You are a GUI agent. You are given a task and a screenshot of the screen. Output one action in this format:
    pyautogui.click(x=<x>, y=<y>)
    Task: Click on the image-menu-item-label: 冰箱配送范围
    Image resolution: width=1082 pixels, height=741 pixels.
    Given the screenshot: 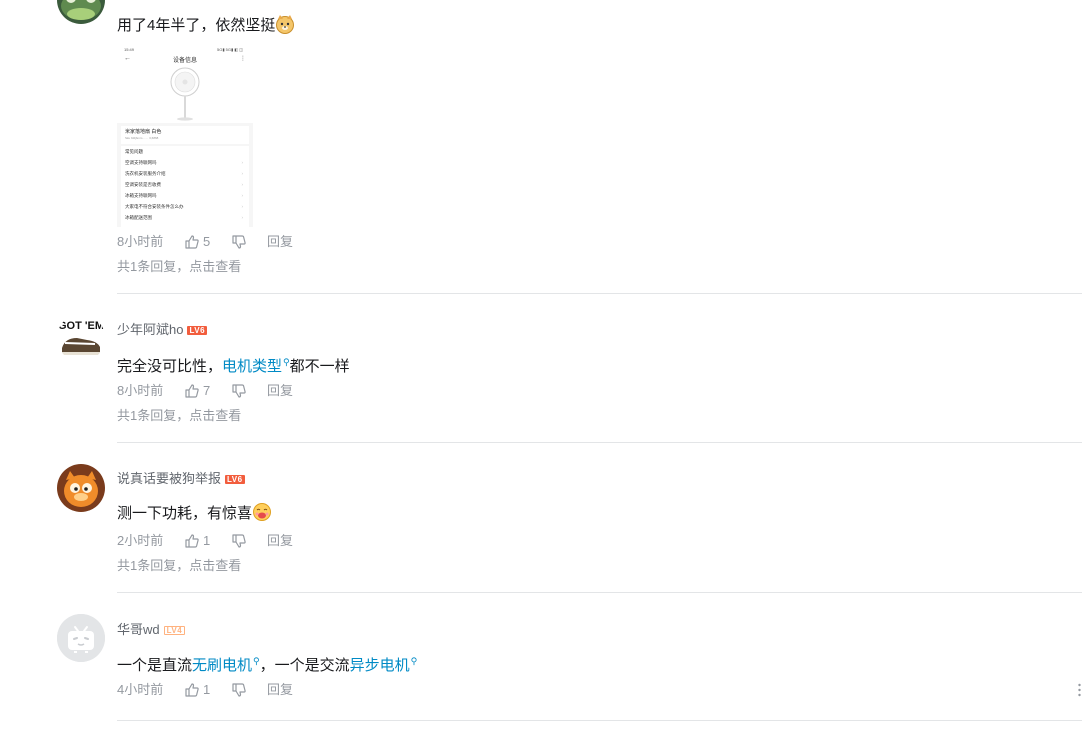 What is the action you would take?
    pyautogui.click(x=138, y=217)
    